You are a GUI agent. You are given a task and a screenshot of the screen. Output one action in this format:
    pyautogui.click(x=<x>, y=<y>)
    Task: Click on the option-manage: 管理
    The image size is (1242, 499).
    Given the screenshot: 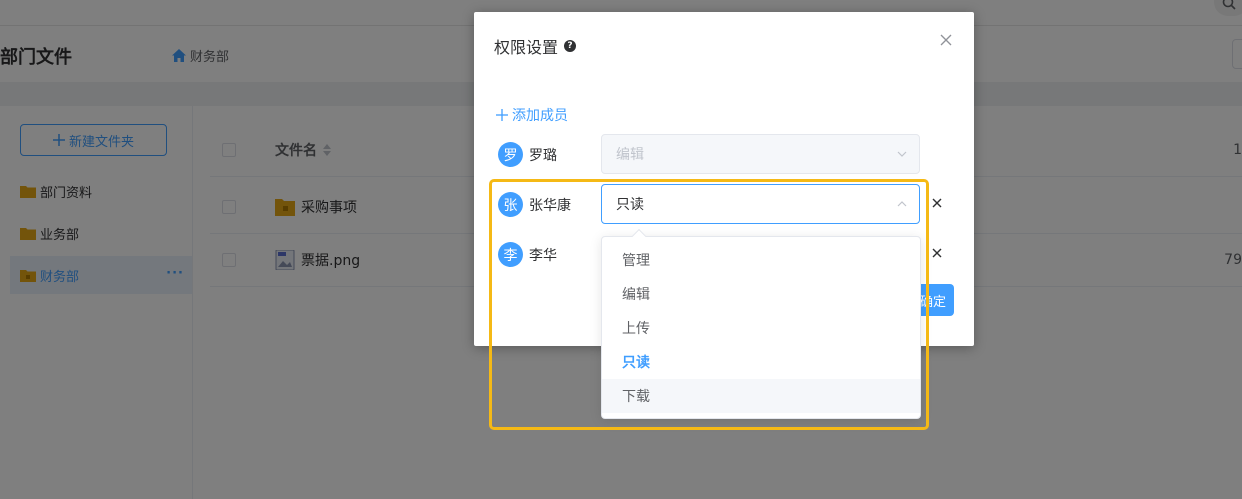 What is the action you would take?
    pyautogui.click(x=761, y=260)
    